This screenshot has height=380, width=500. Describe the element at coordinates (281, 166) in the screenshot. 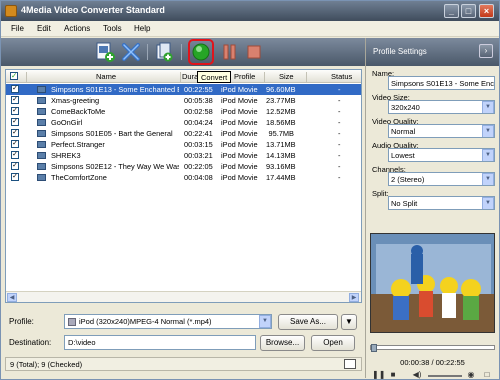

I see `row-size: 93.16MB` at that location.